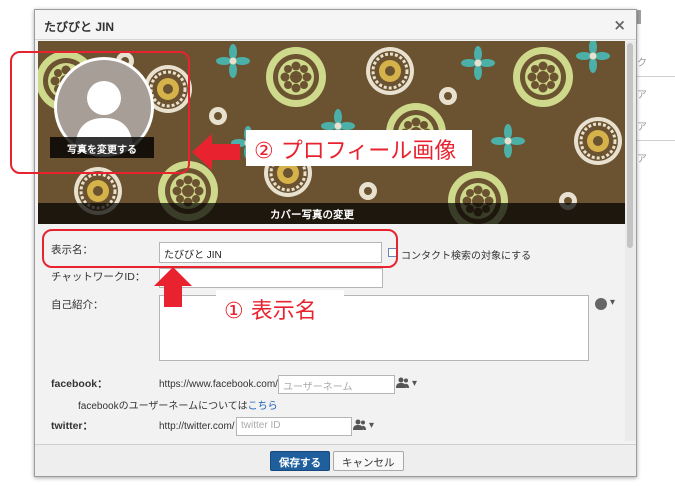 The width and height of the screenshot is (675, 487). I want to click on up-arrow-icon, so click(173, 287).